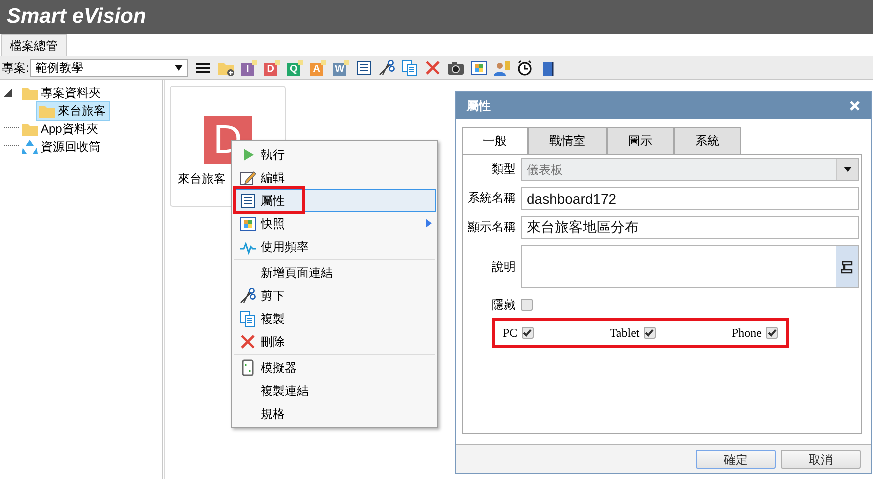 The width and height of the screenshot is (873, 479). What do you see at coordinates (525, 67) in the screenshot?
I see `stopwatch-icon` at bounding box center [525, 67].